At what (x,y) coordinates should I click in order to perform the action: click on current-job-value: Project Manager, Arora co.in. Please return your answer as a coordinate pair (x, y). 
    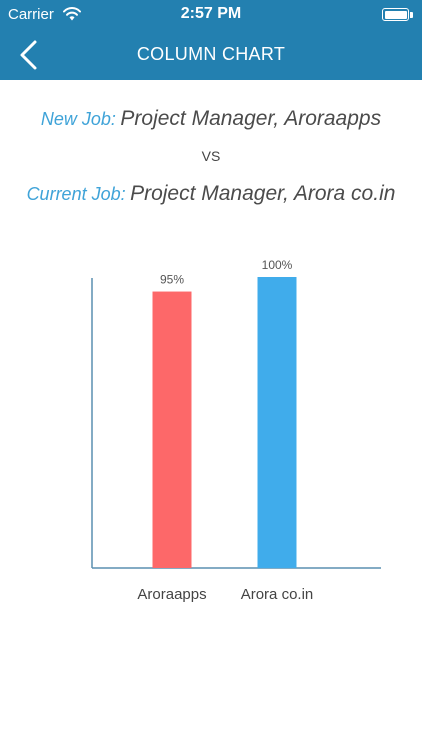
    Looking at the image, I should click on (263, 193).